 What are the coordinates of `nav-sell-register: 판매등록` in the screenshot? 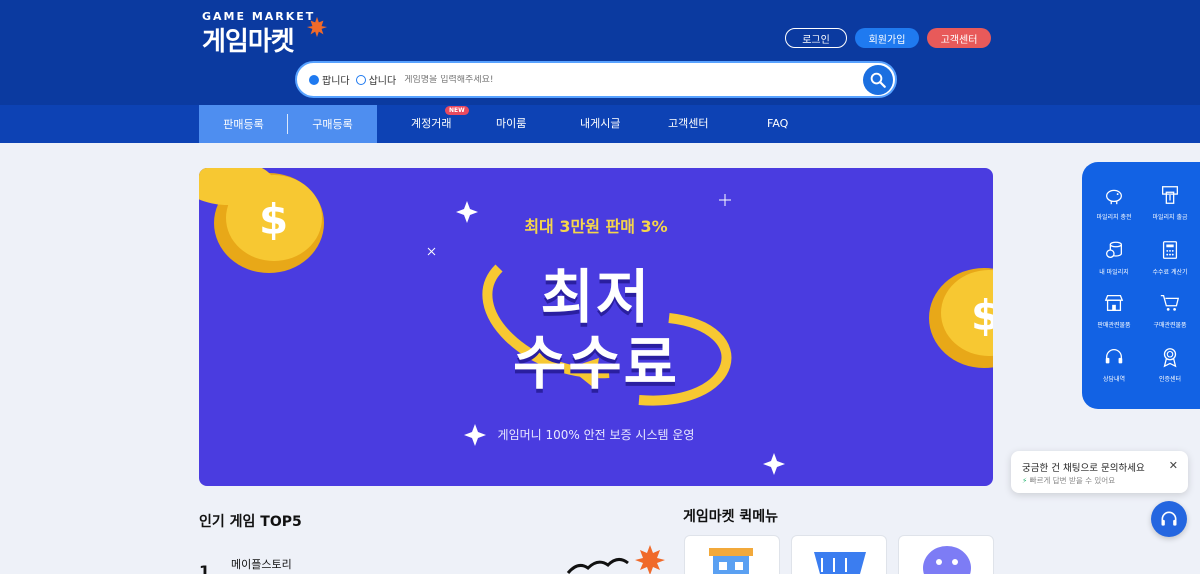 It's located at (243, 124).